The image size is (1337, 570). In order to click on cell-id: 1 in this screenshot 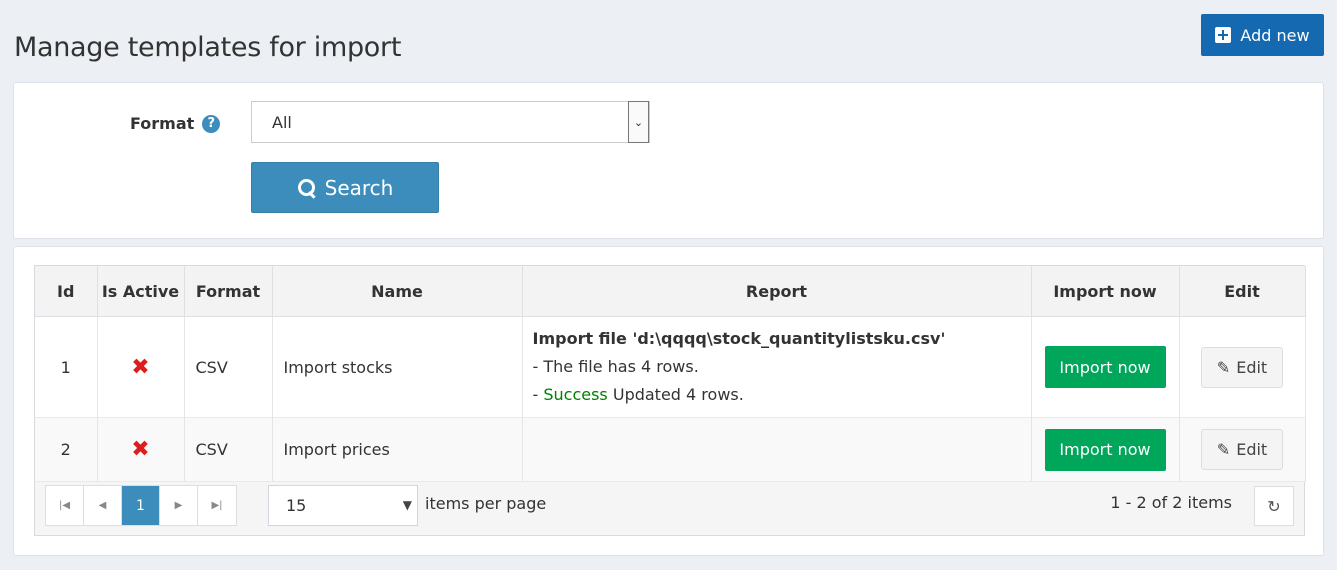, I will do `click(66, 367)`.